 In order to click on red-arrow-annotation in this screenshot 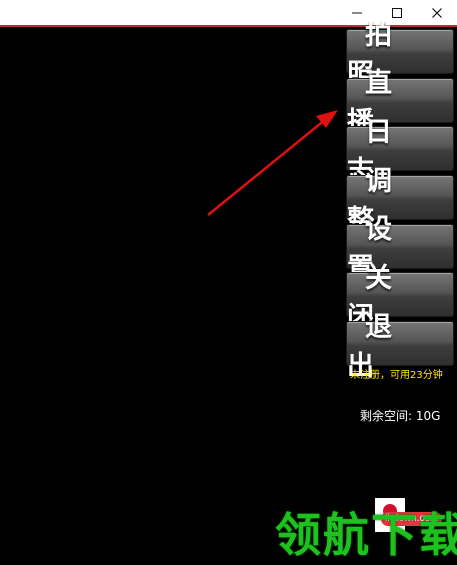, I will do `click(272, 163)`.